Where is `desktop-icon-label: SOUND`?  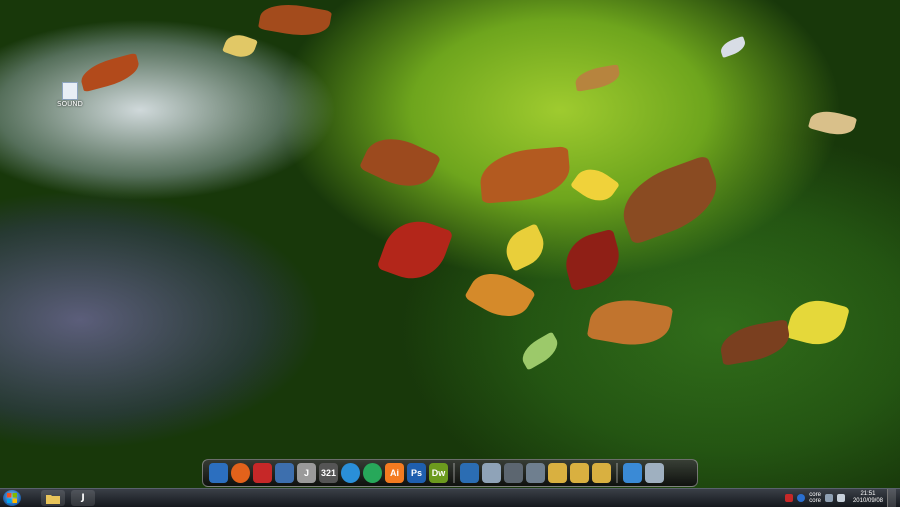 desktop-icon-label: SOUND is located at coordinates (70, 104).